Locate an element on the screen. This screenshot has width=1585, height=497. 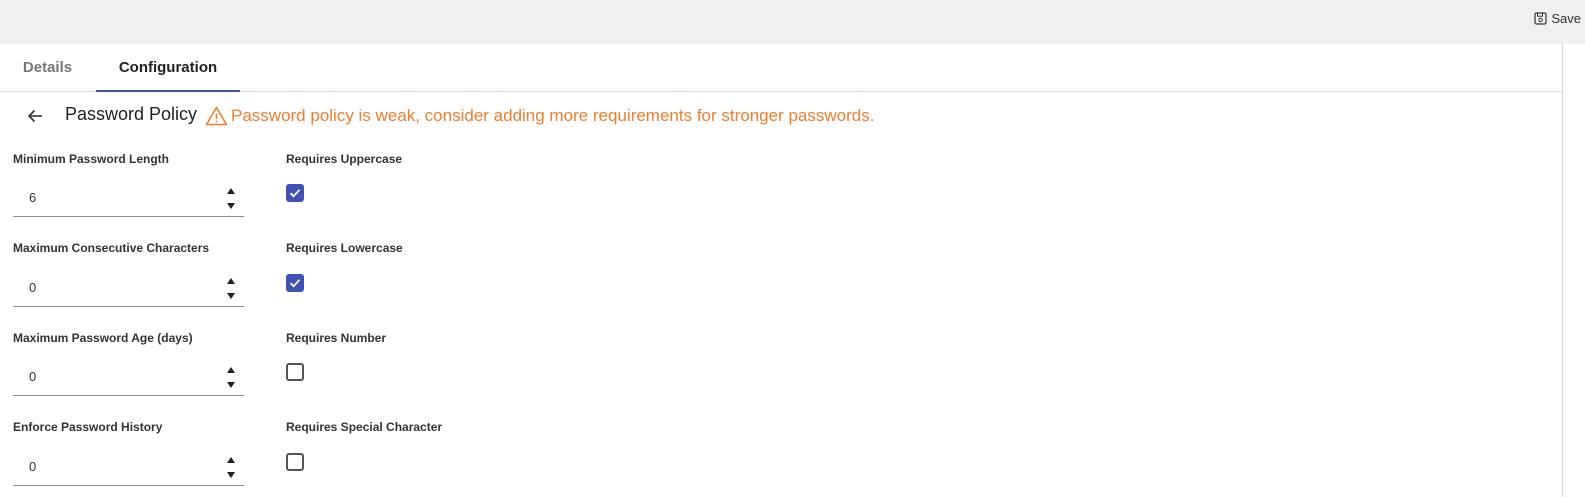
tab-details: Details is located at coordinates (47, 67).